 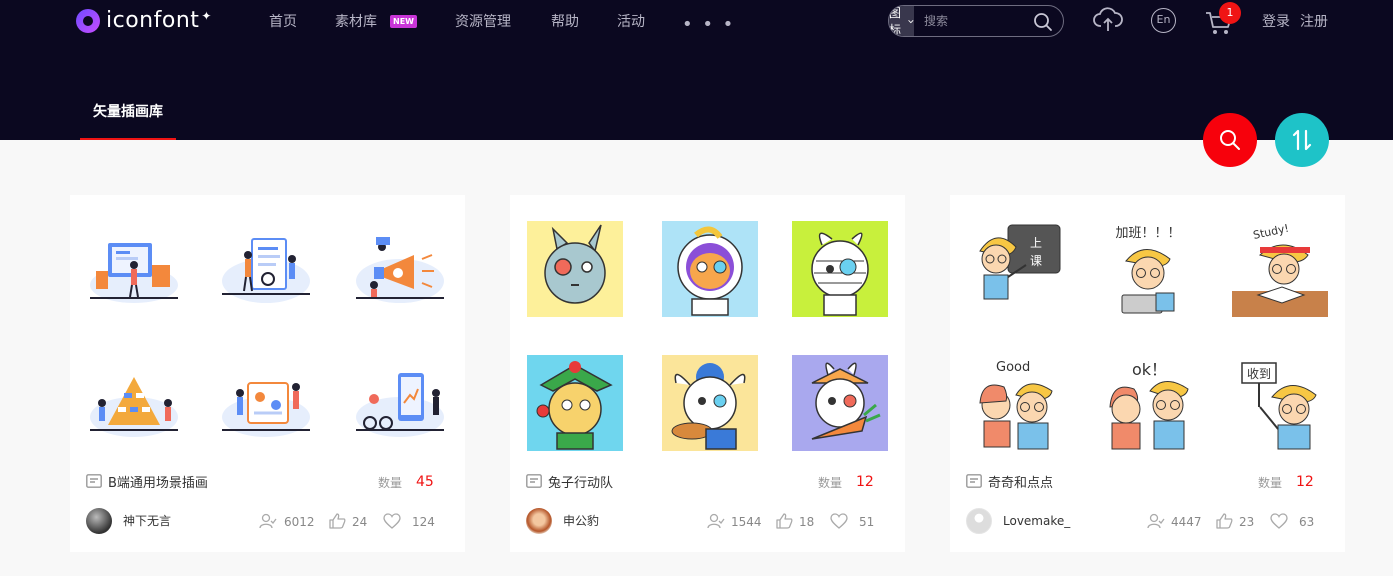 What do you see at coordinates (1280, 269) in the screenshot?
I see `illustration-thumbnail: Study!` at bounding box center [1280, 269].